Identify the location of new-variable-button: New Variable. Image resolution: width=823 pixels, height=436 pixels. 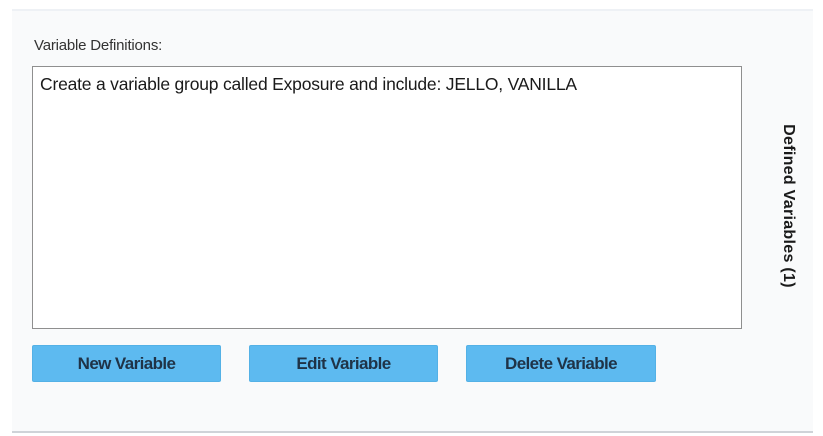
(126, 363).